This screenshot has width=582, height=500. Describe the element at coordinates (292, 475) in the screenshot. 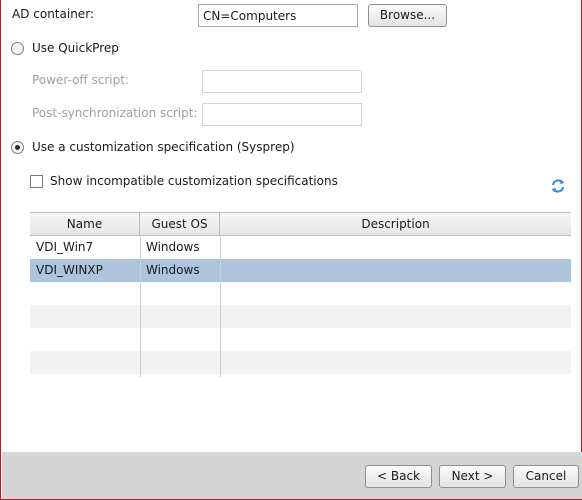

I see `wizard-footer: < Back Next > Cancel` at that location.